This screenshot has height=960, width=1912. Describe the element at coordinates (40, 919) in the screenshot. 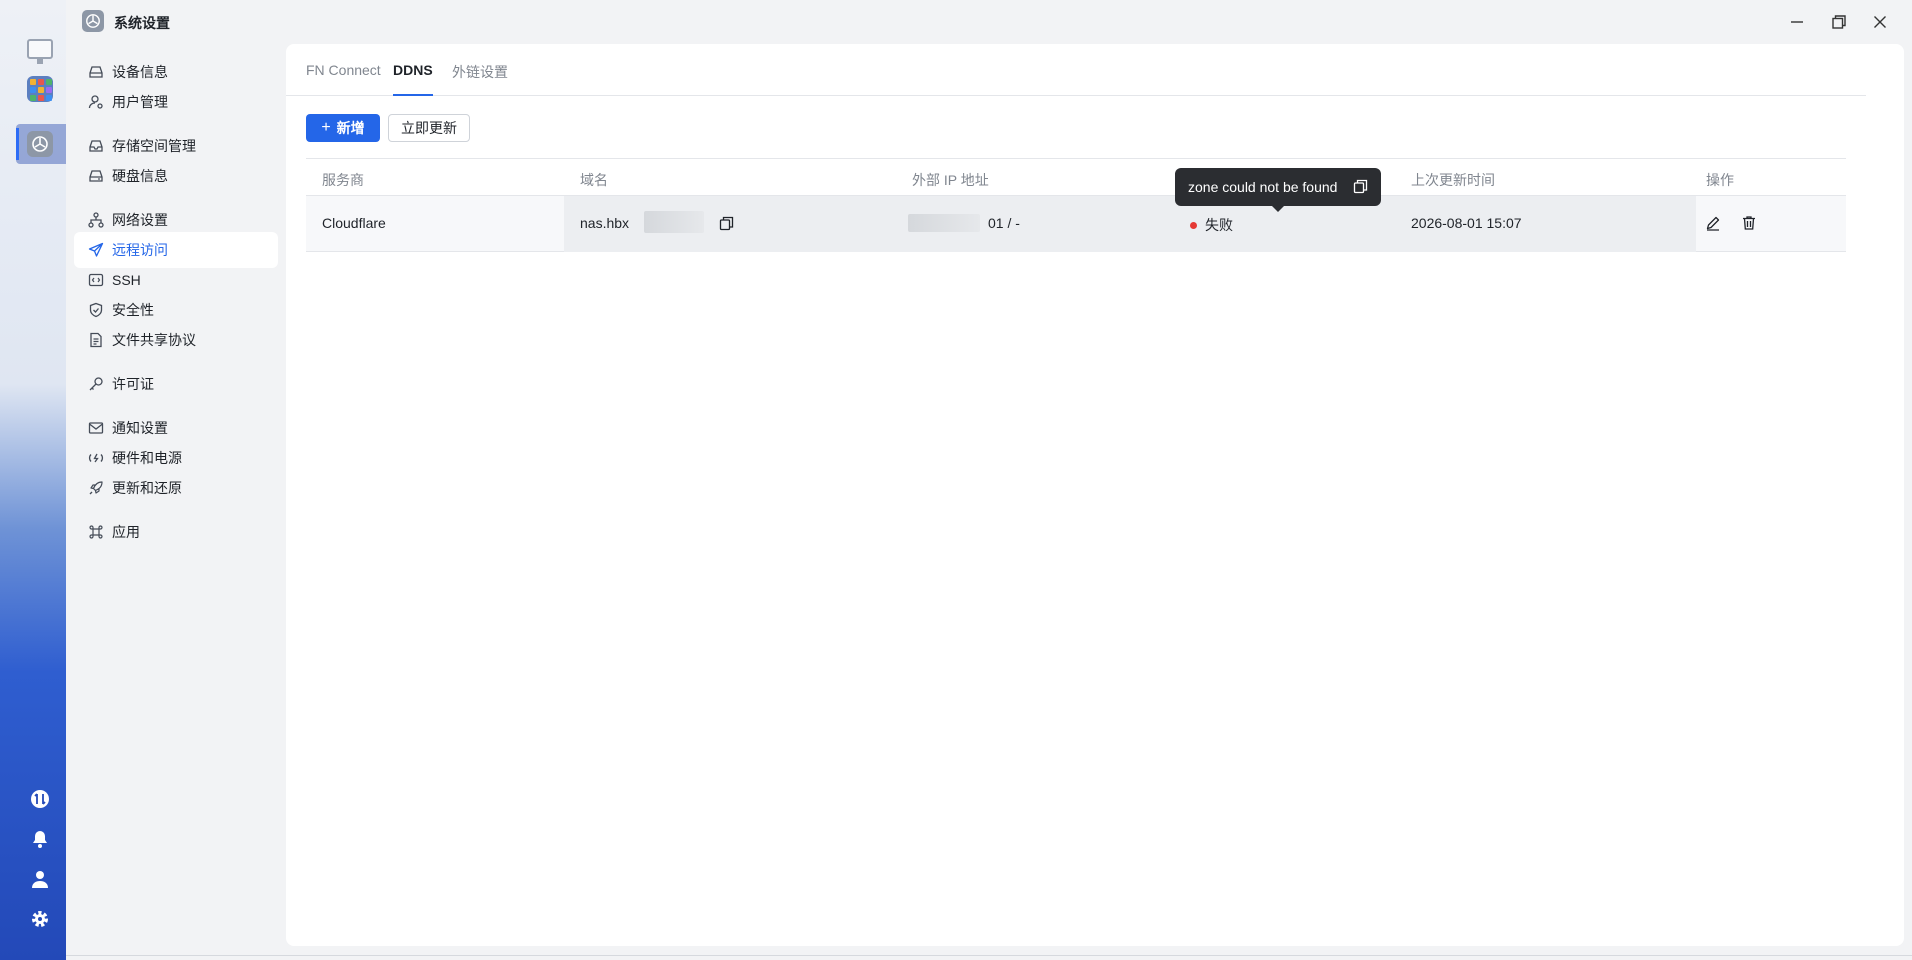

I see `gear-icon` at that location.